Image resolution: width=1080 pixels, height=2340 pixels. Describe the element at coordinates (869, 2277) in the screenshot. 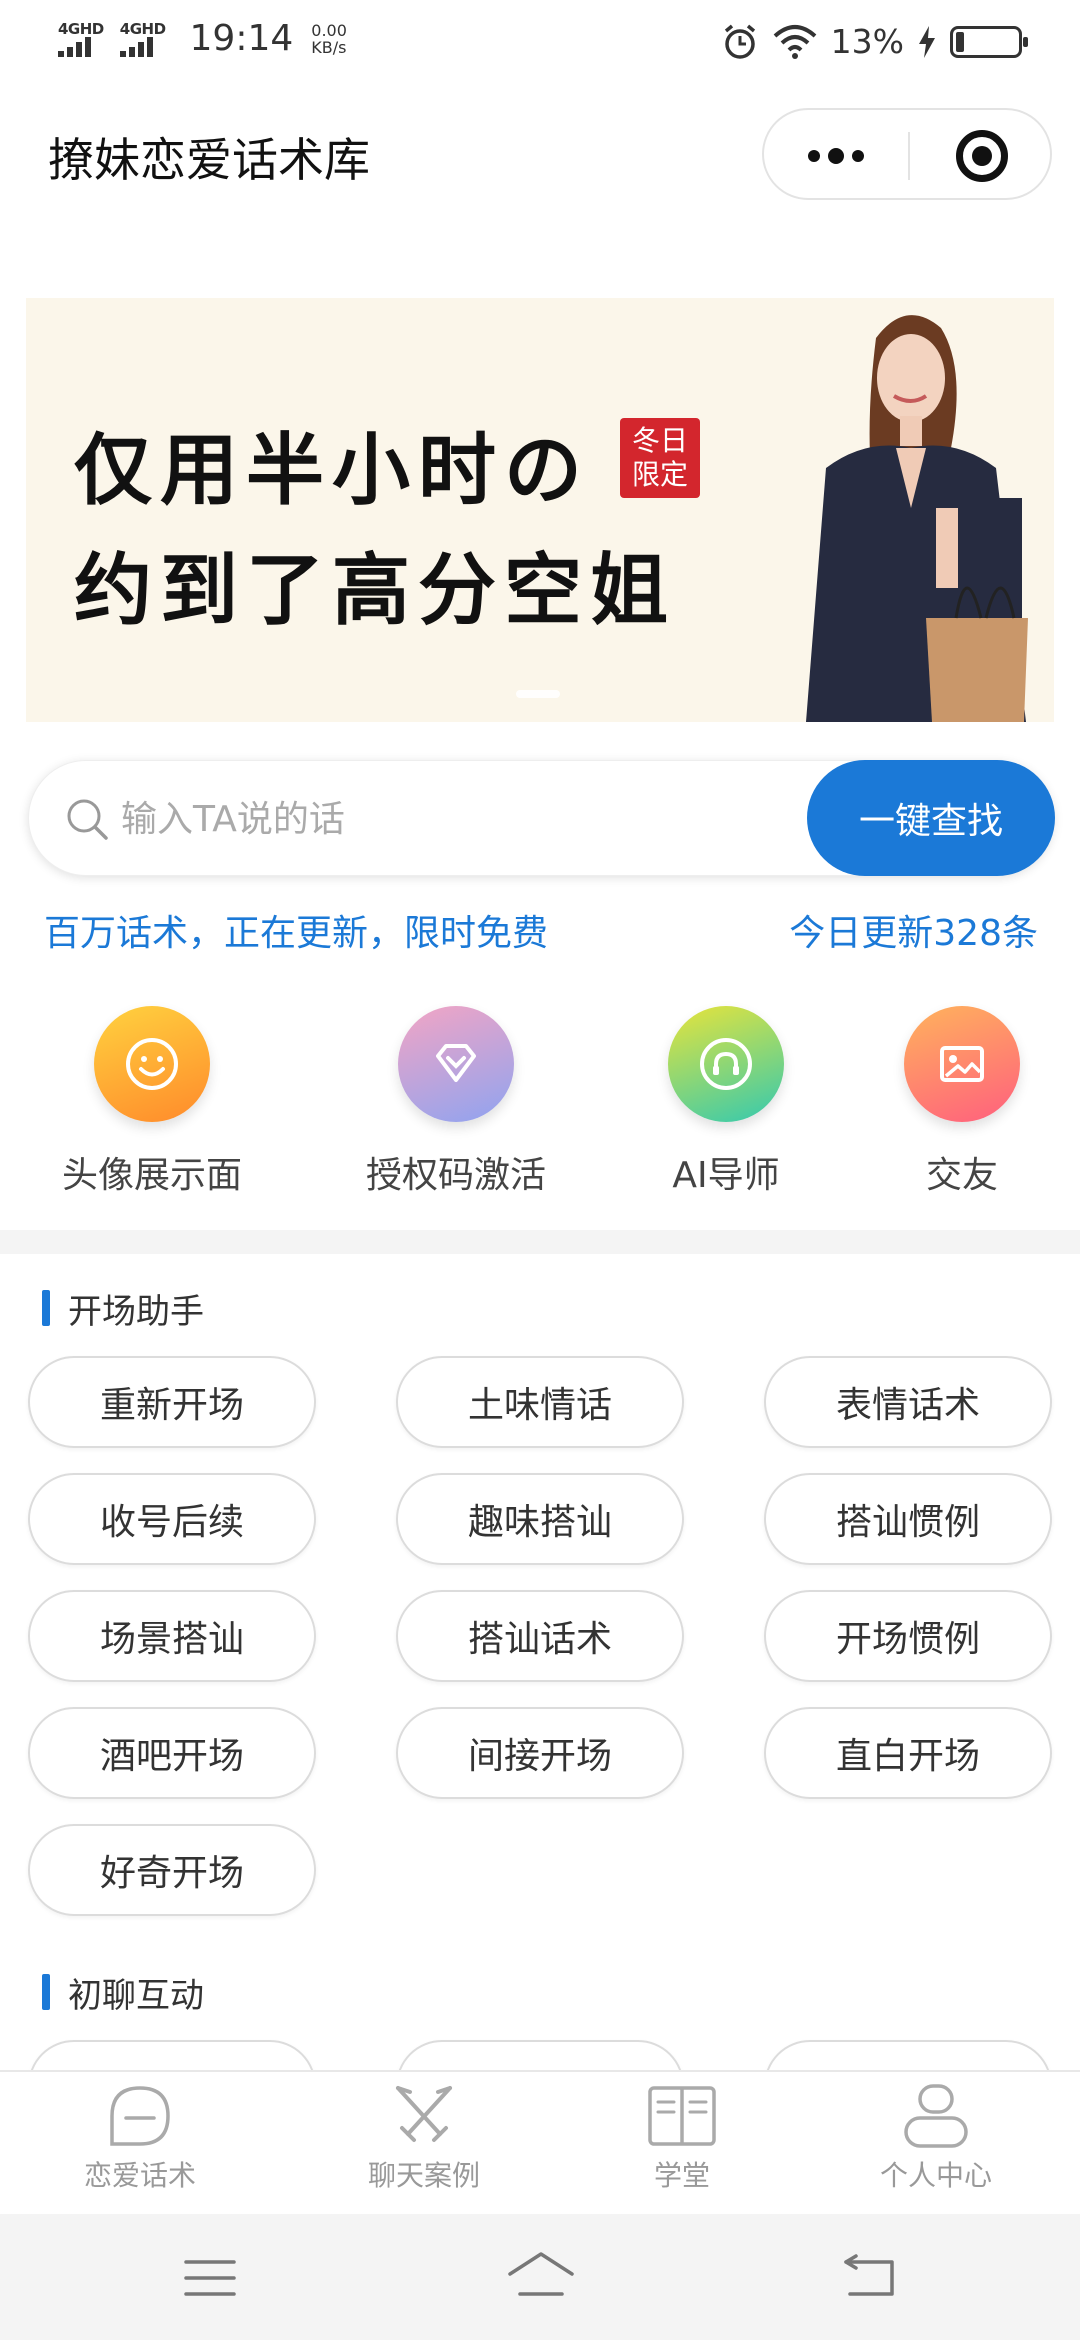

I see `back-icon` at that location.